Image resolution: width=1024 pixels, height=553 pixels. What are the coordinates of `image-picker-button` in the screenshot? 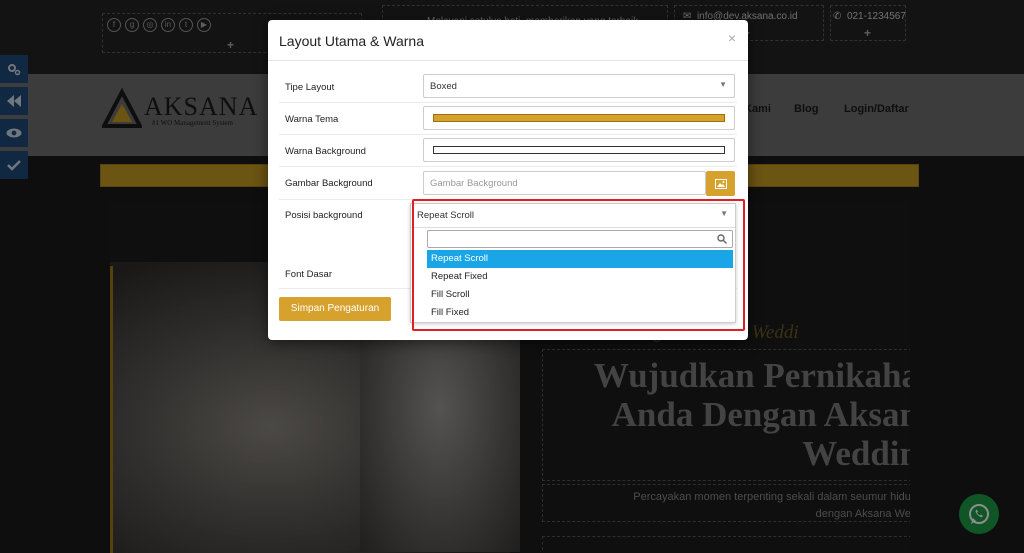 It's located at (720, 183).